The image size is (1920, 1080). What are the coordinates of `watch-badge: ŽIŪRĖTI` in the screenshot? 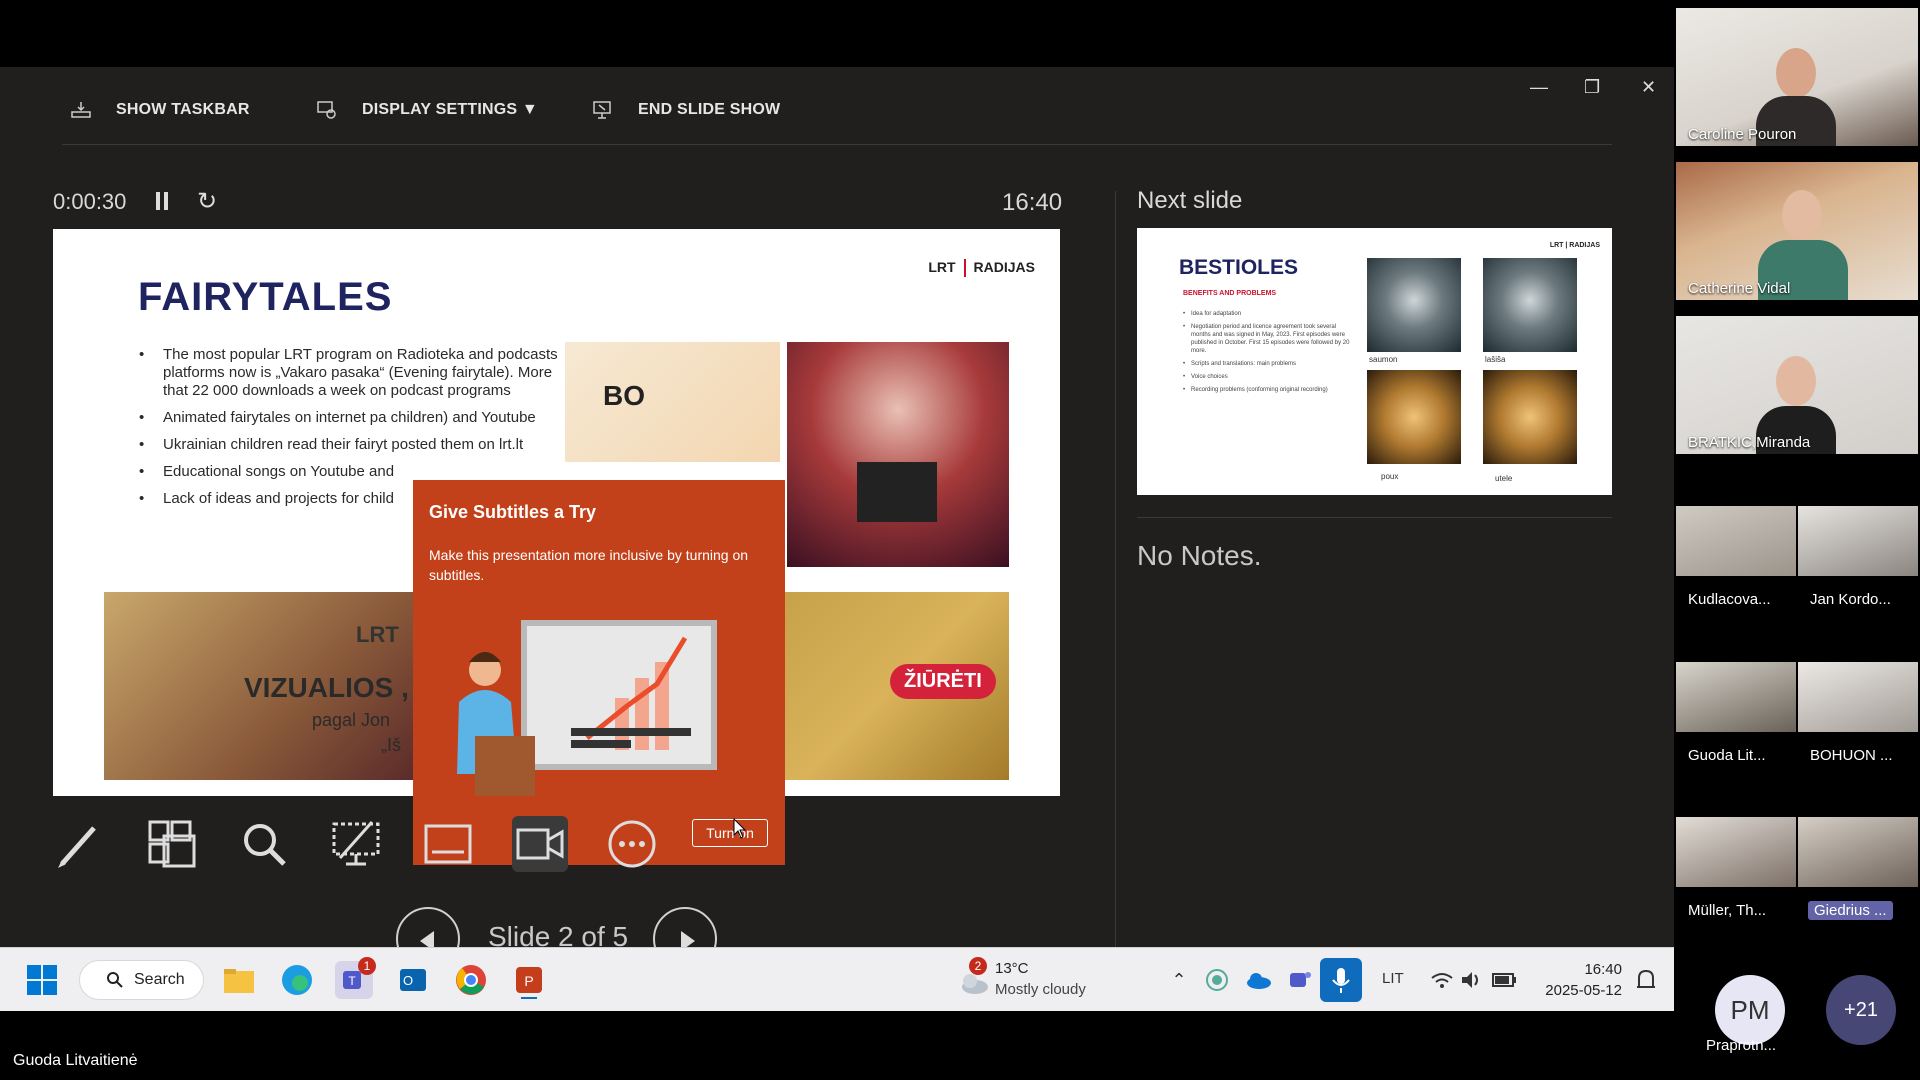 It's located at (943, 681).